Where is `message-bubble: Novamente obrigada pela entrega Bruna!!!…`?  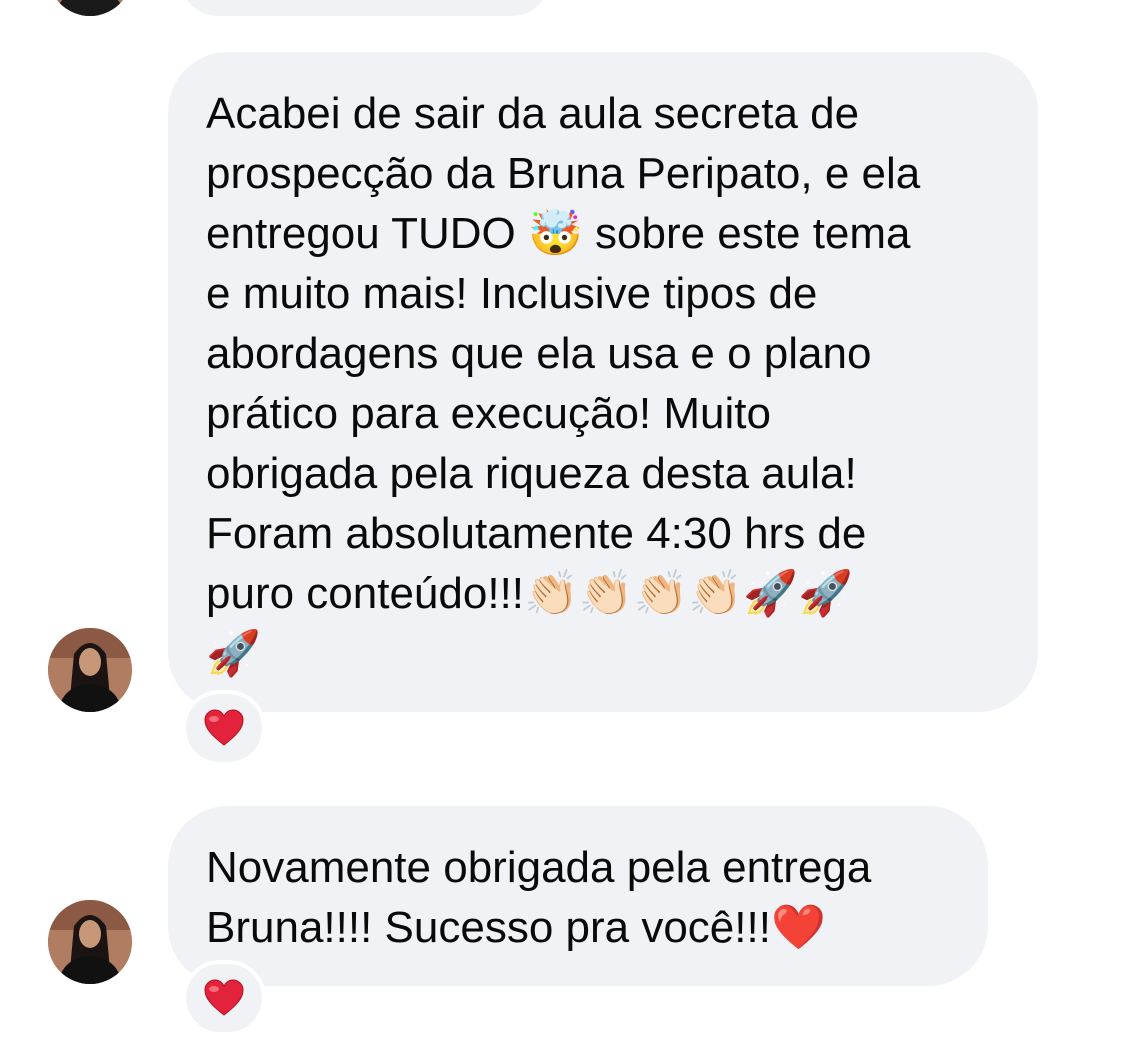
message-bubble: Novamente obrigada pela entrega Bruna!!!… is located at coordinates (578, 896).